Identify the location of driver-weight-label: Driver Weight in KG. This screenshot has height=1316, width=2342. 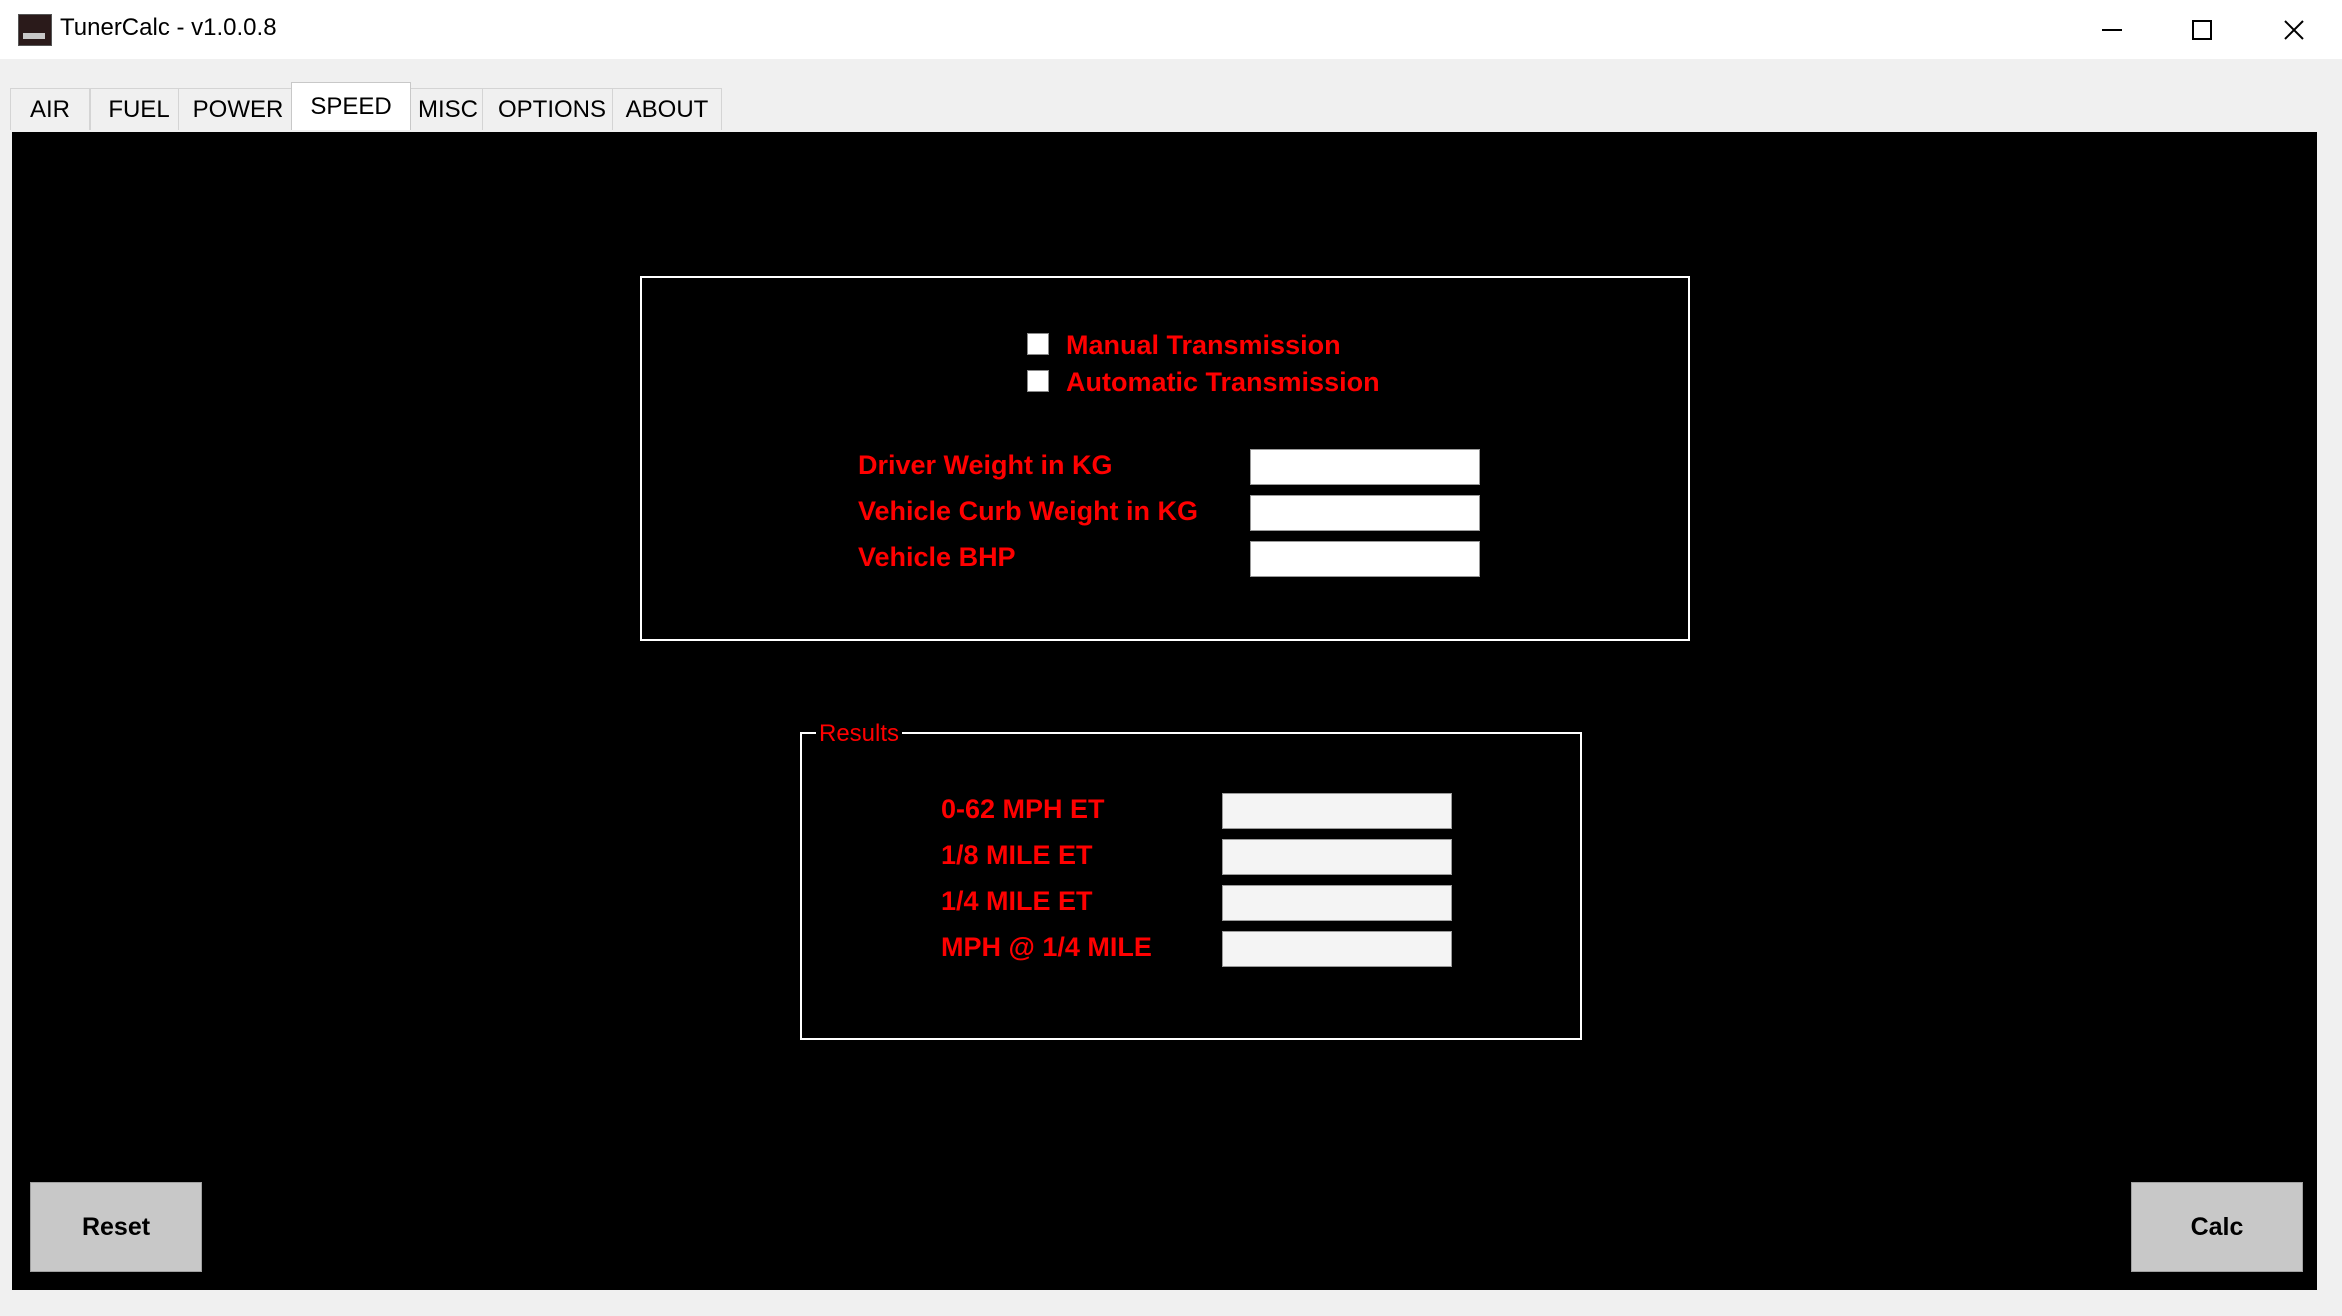
(985, 465).